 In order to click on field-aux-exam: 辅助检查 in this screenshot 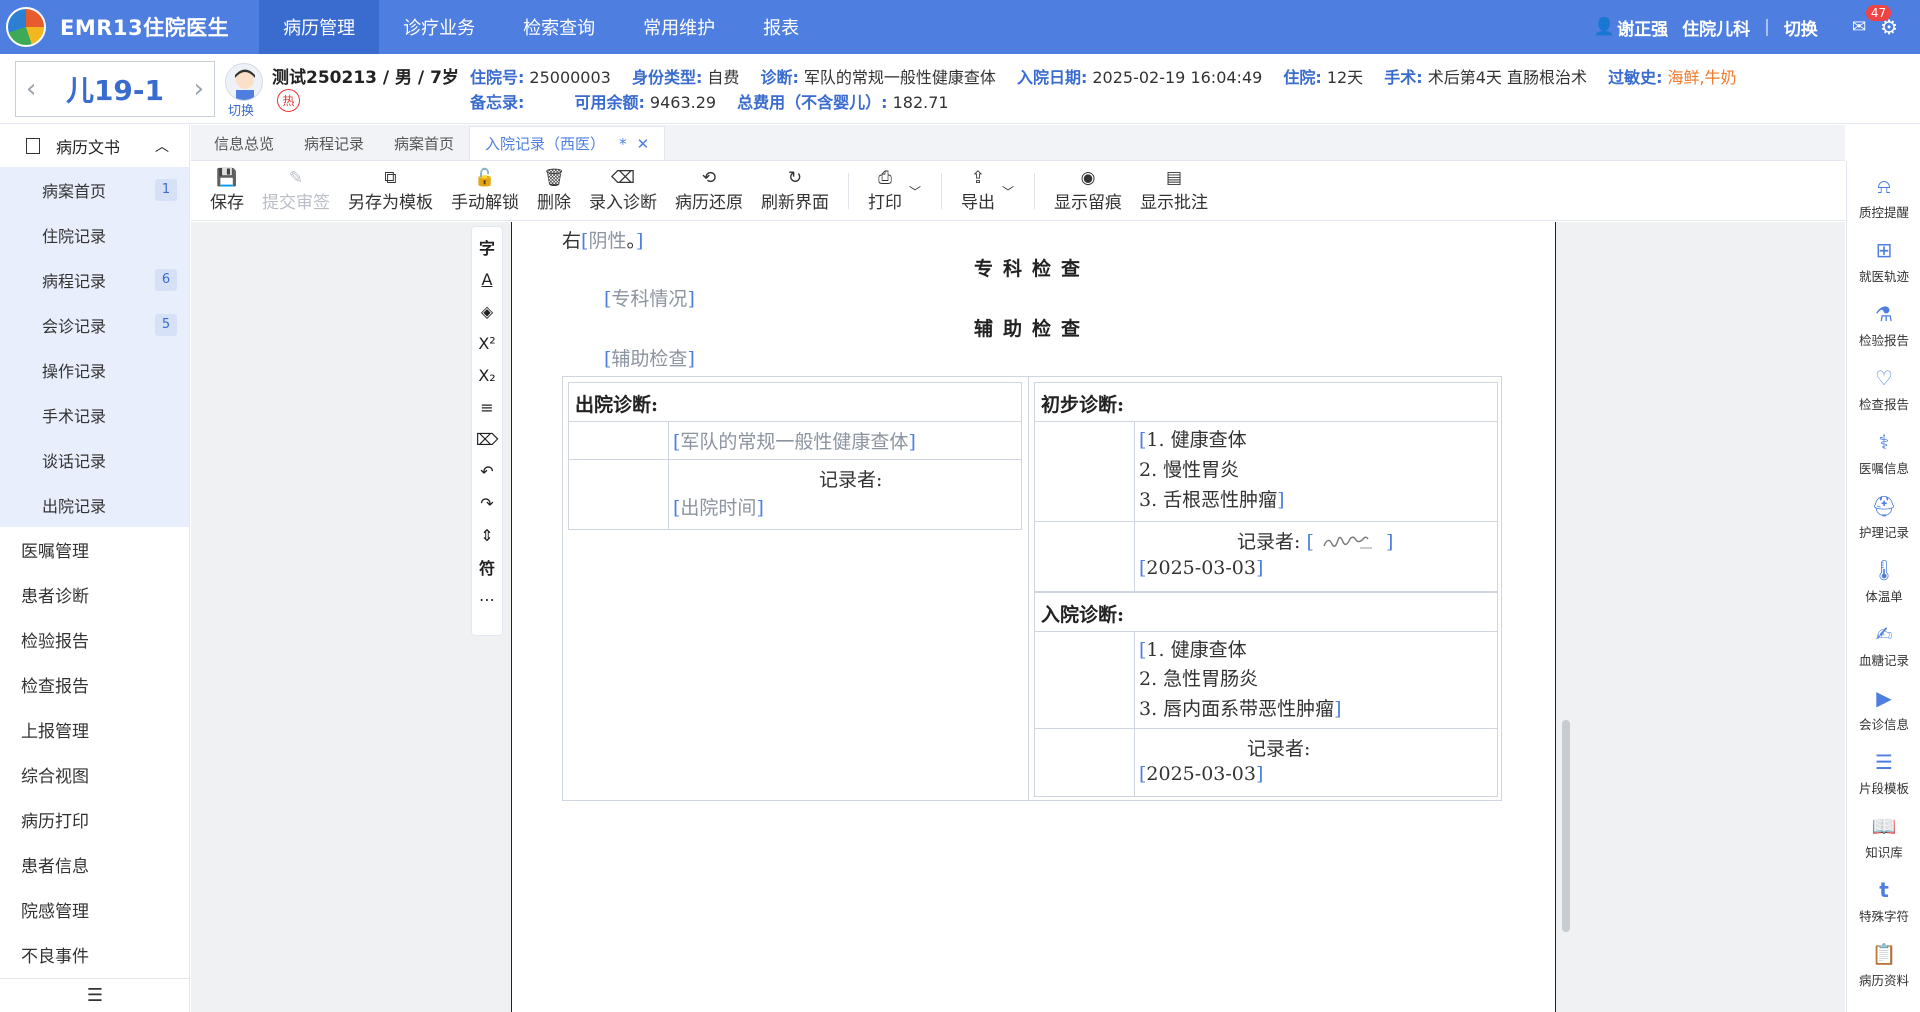, I will do `click(649, 359)`.